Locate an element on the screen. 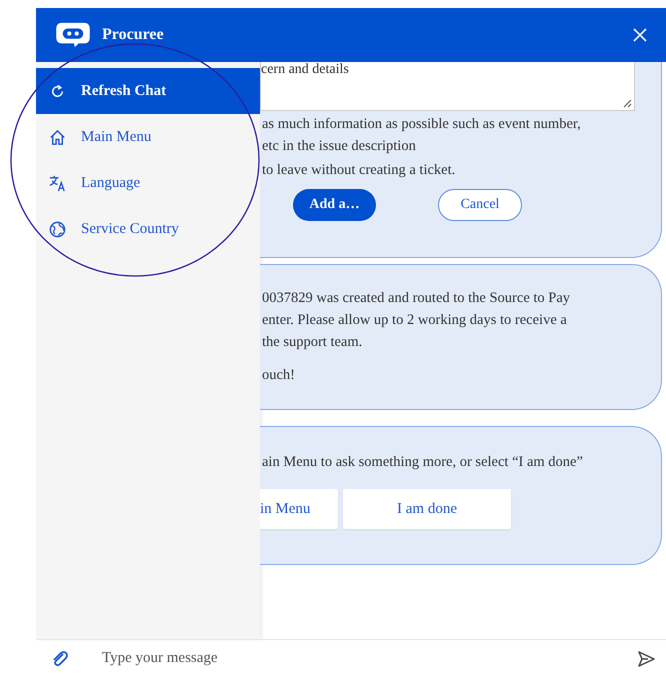 Image resolution: width=666 pixels, height=677 pixels. message-text: ouch! is located at coordinates (278, 375).